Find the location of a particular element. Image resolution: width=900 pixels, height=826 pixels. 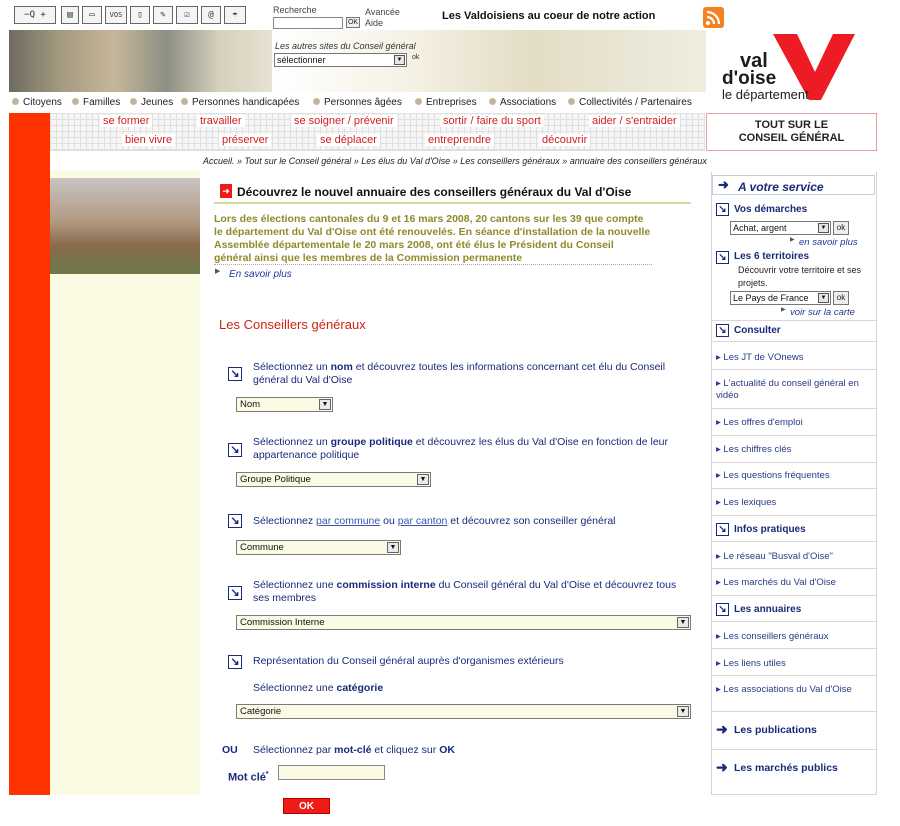

logo: val d'oise le département is located at coordinates (792, 70).